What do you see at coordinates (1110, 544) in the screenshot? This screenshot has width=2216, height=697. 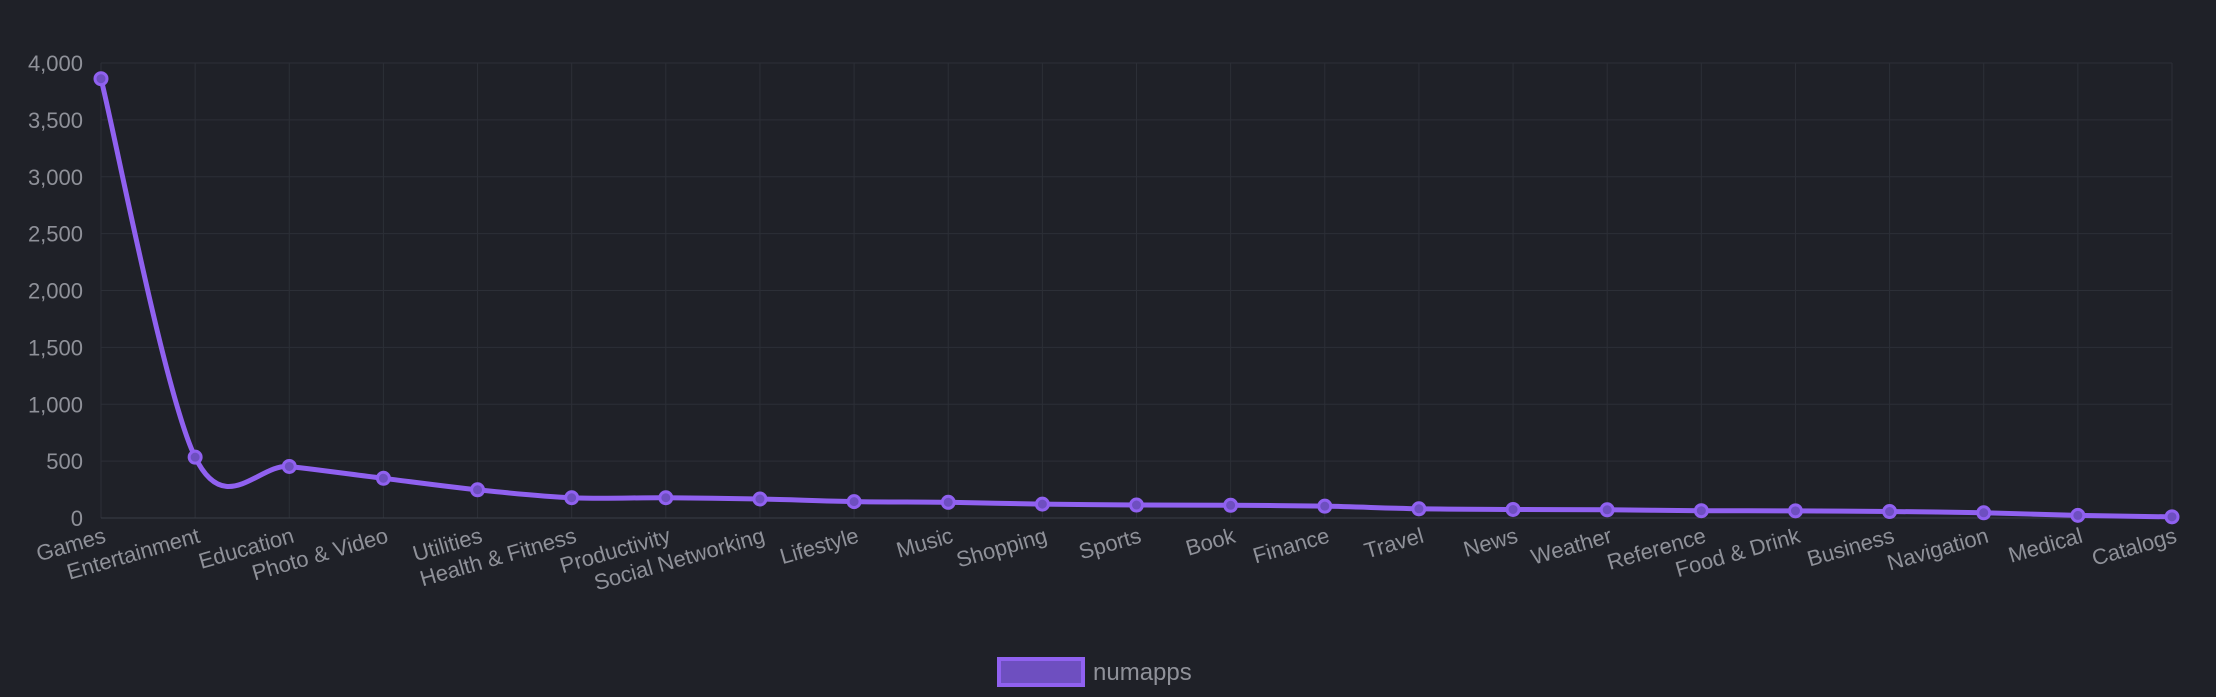 I see `x-tick-label: Sports` at bounding box center [1110, 544].